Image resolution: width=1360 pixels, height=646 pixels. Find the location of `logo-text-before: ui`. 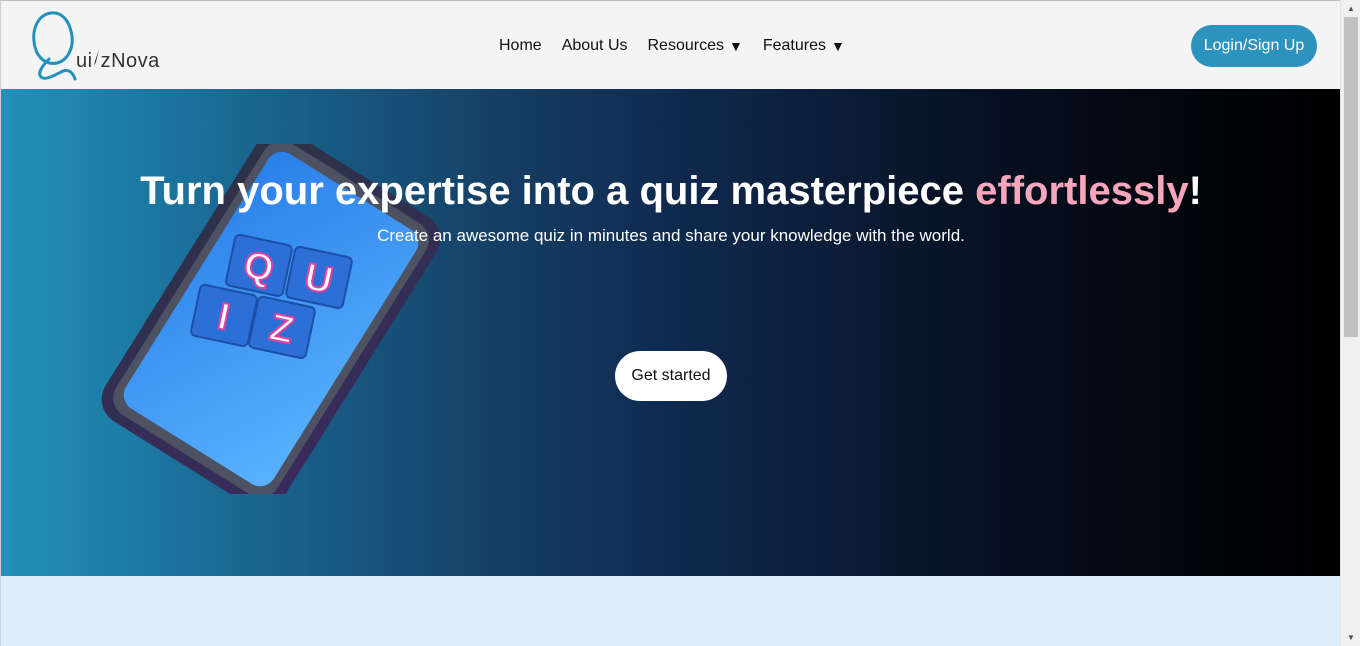

logo-text-before: ui is located at coordinates (84, 61).